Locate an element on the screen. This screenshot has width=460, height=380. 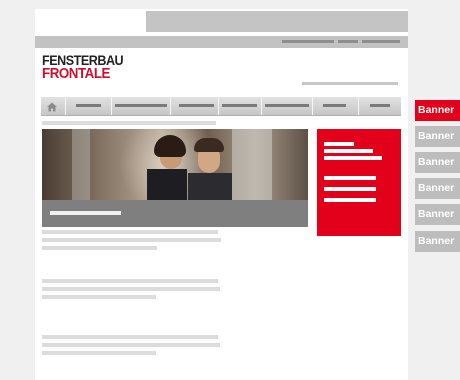
hero-caption-text is located at coordinates (85, 213).